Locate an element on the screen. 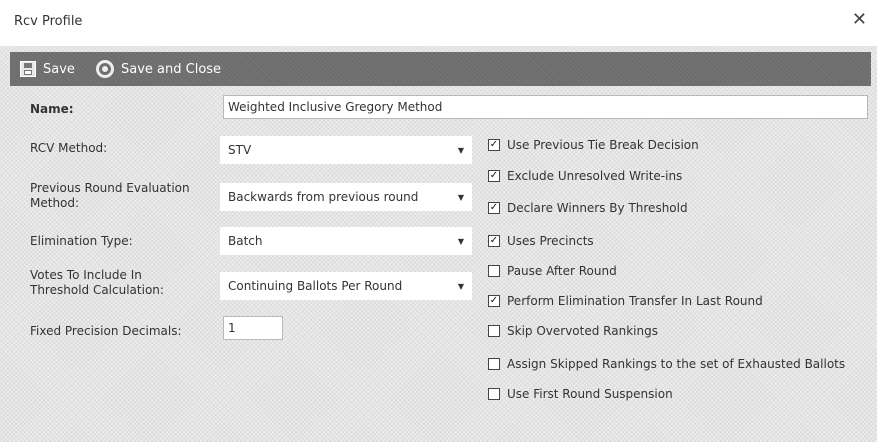 The height and width of the screenshot is (442, 877). checkbox-label: Declare Winners By Threshold is located at coordinates (597, 208).